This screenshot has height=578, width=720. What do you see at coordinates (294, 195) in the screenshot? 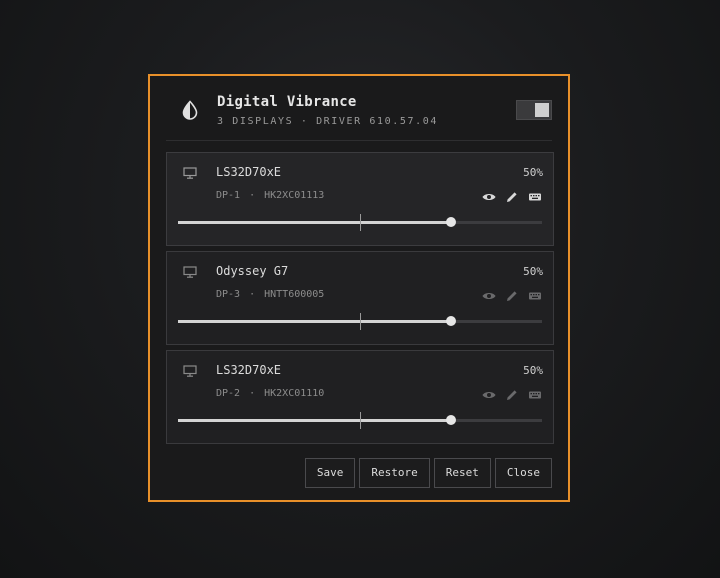
I see `display-serial: HK2XC01113` at bounding box center [294, 195].